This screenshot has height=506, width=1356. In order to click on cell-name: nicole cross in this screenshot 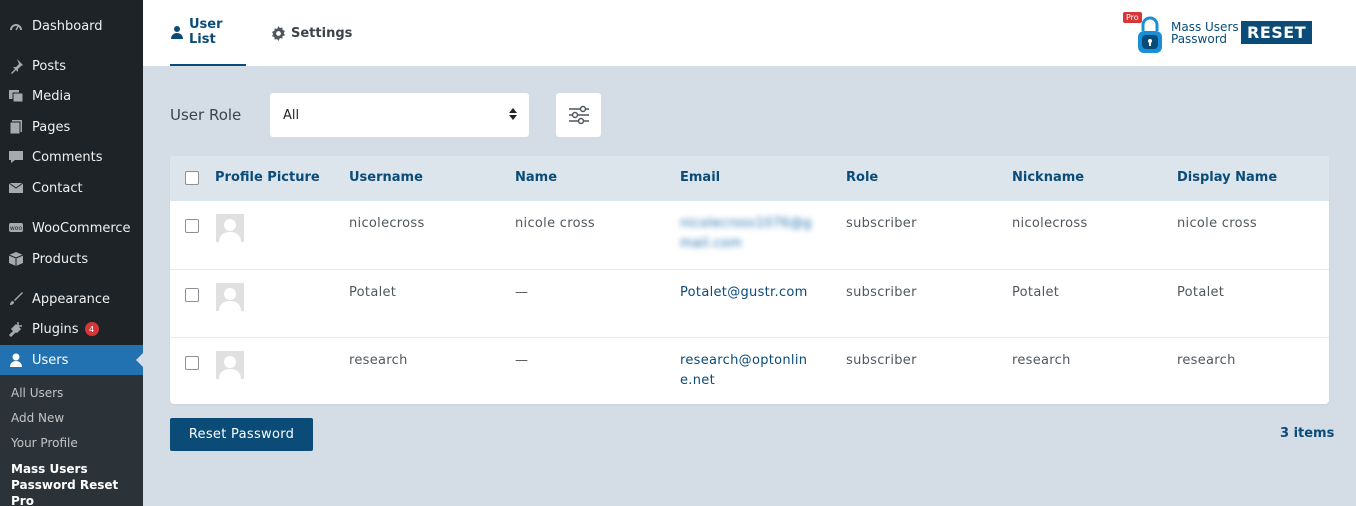, I will do `click(555, 223)`.